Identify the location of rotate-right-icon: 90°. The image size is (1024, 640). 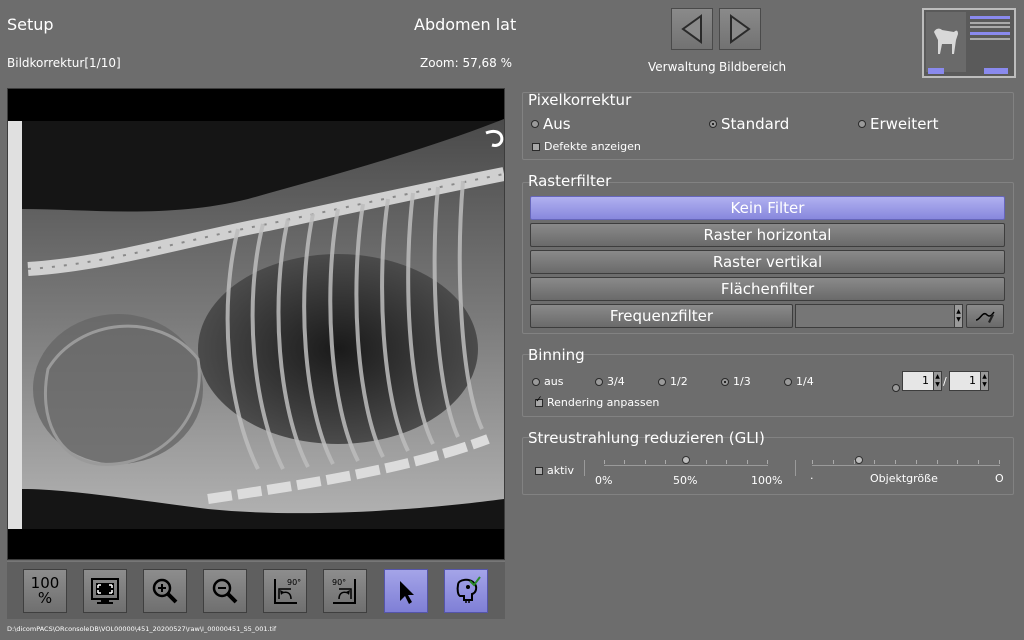
(344, 591).